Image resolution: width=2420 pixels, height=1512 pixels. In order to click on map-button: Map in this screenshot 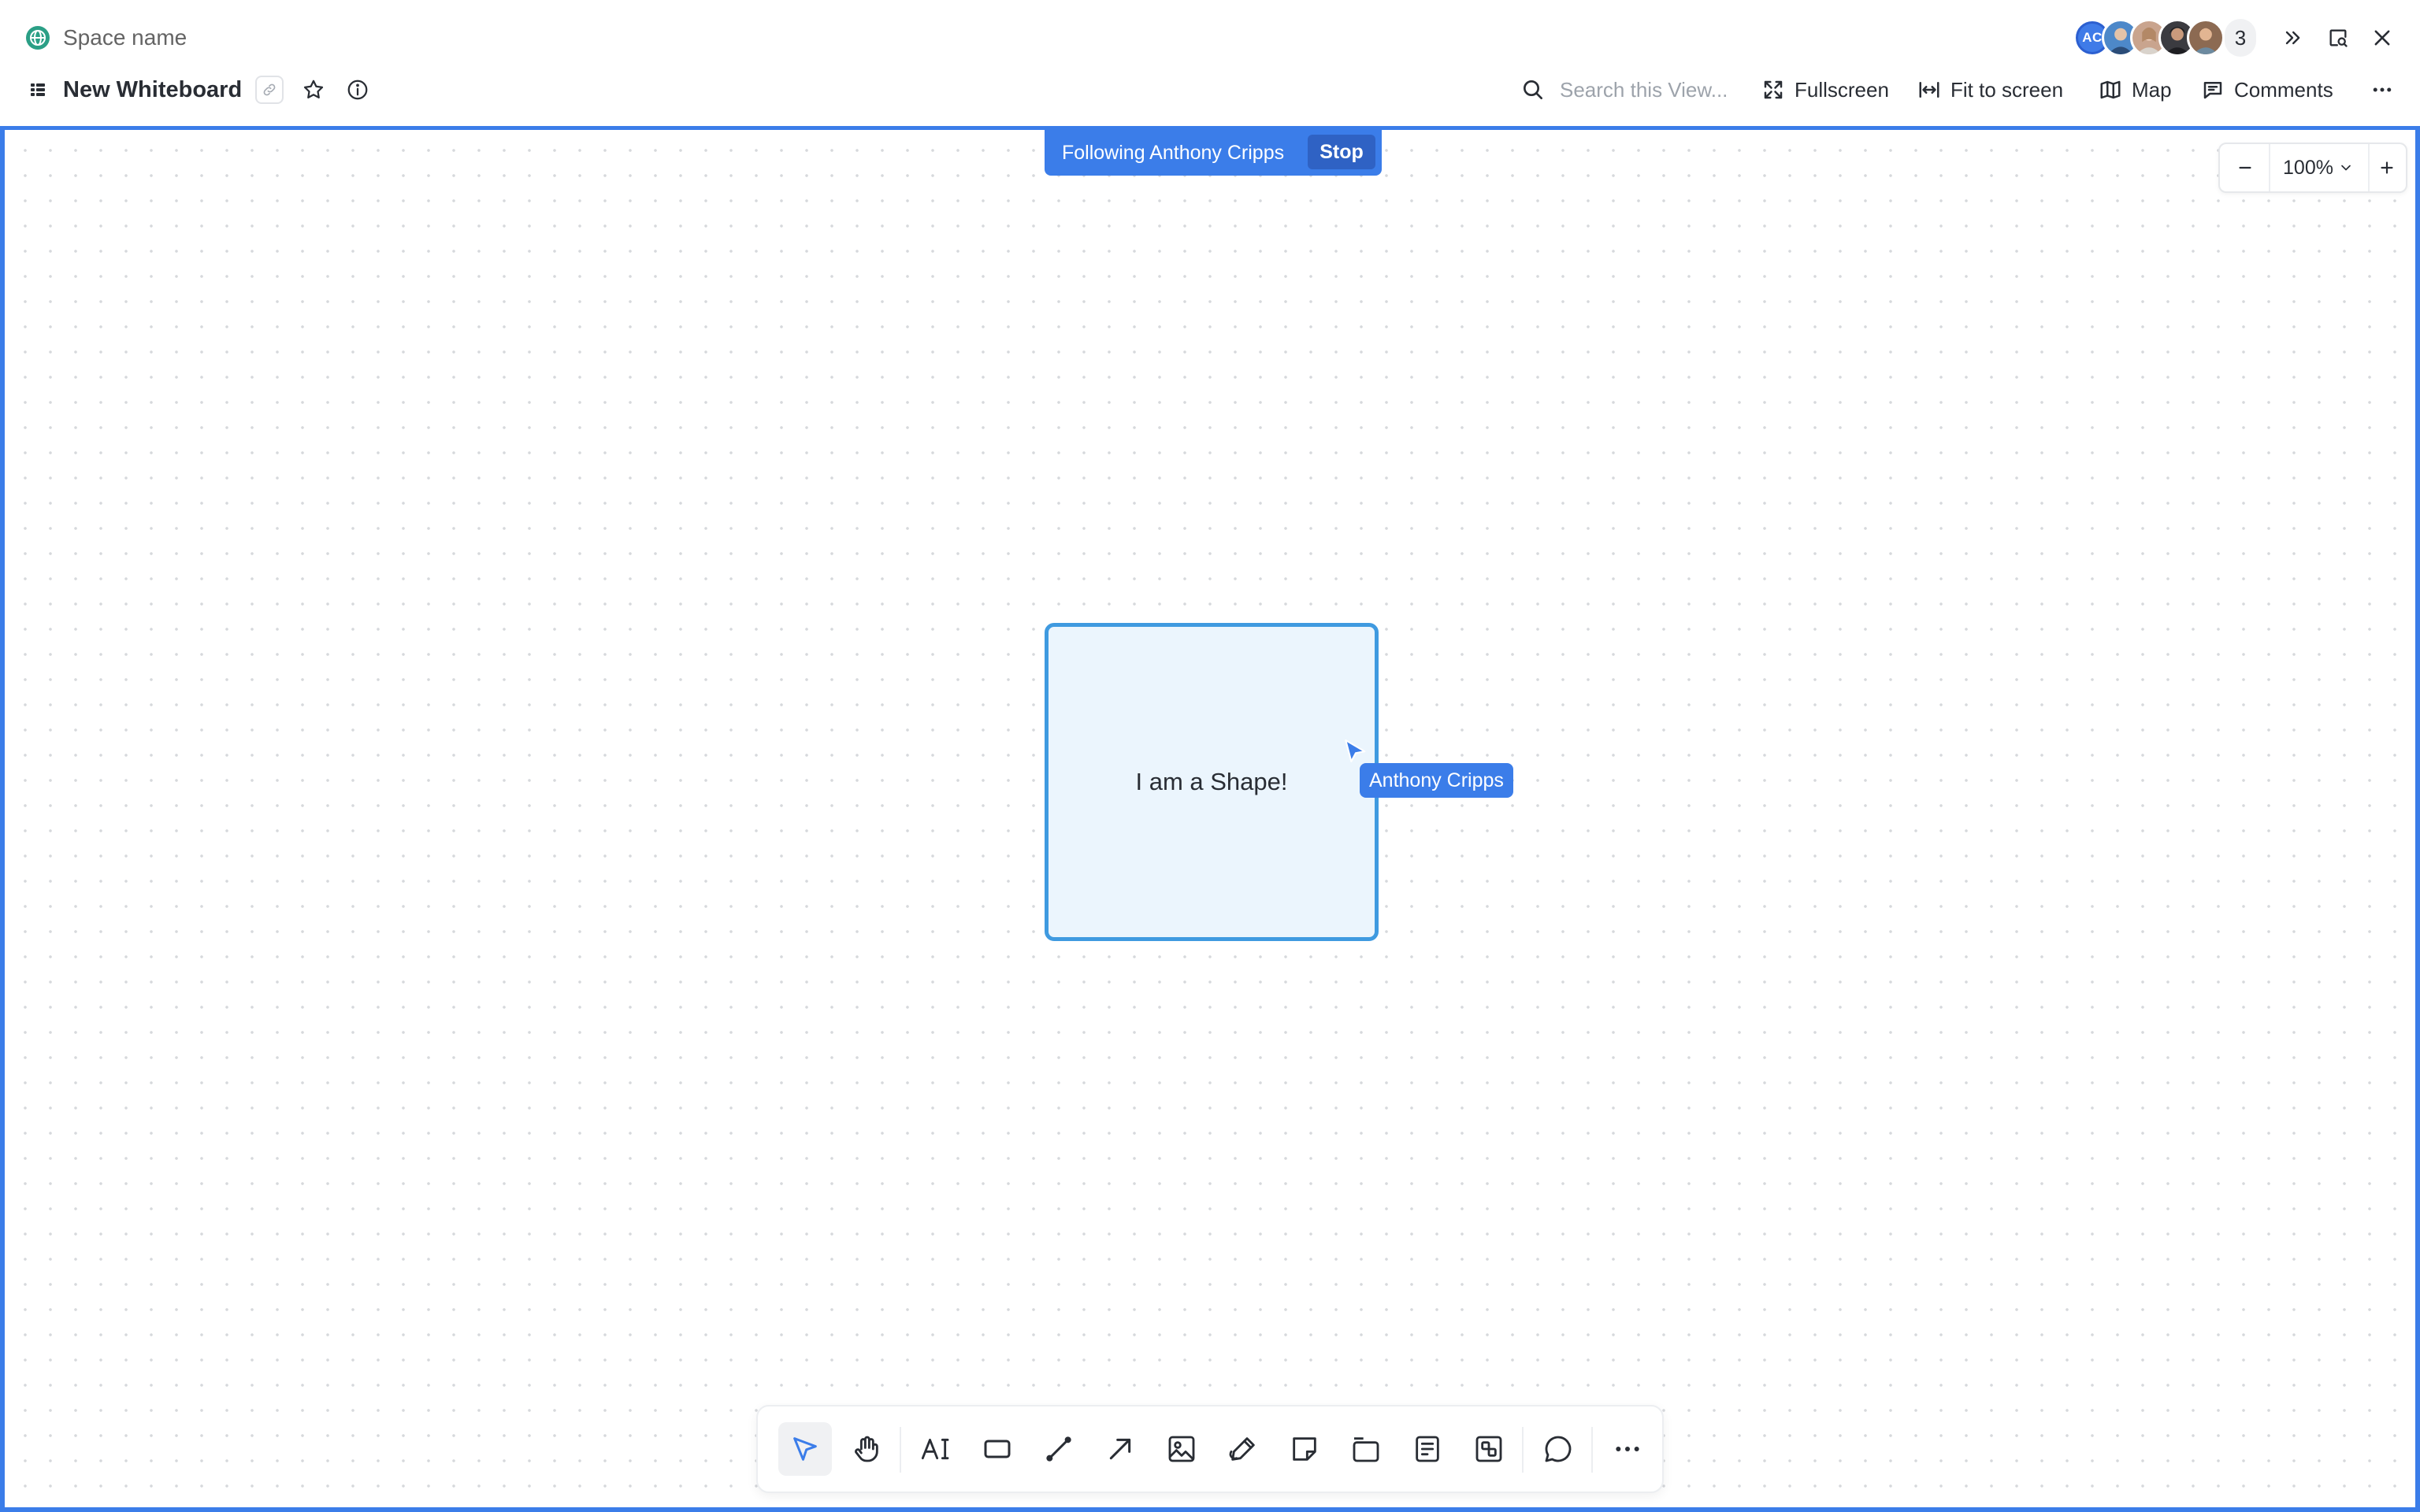, I will do `click(2135, 89)`.